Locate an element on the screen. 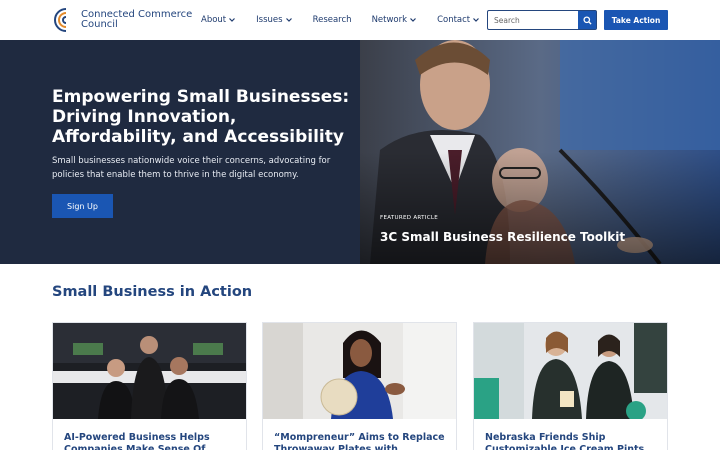  nav-contact-label: Contact is located at coordinates (454, 20).